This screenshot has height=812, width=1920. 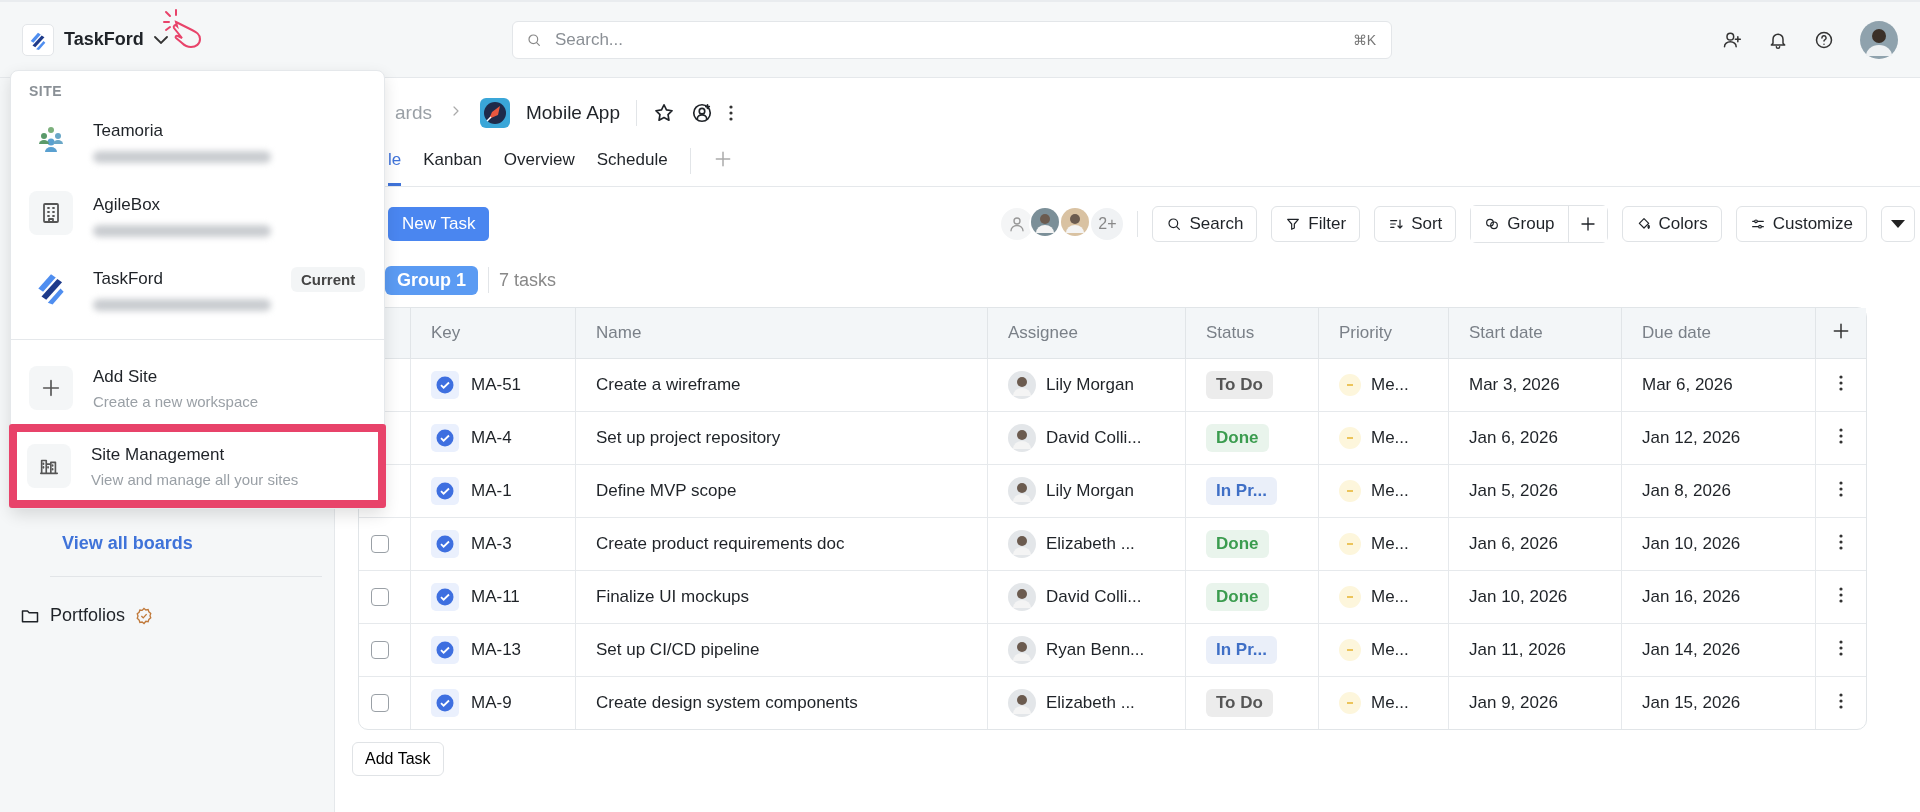 What do you see at coordinates (632, 161) in the screenshot?
I see `view-tab: Schedule` at bounding box center [632, 161].